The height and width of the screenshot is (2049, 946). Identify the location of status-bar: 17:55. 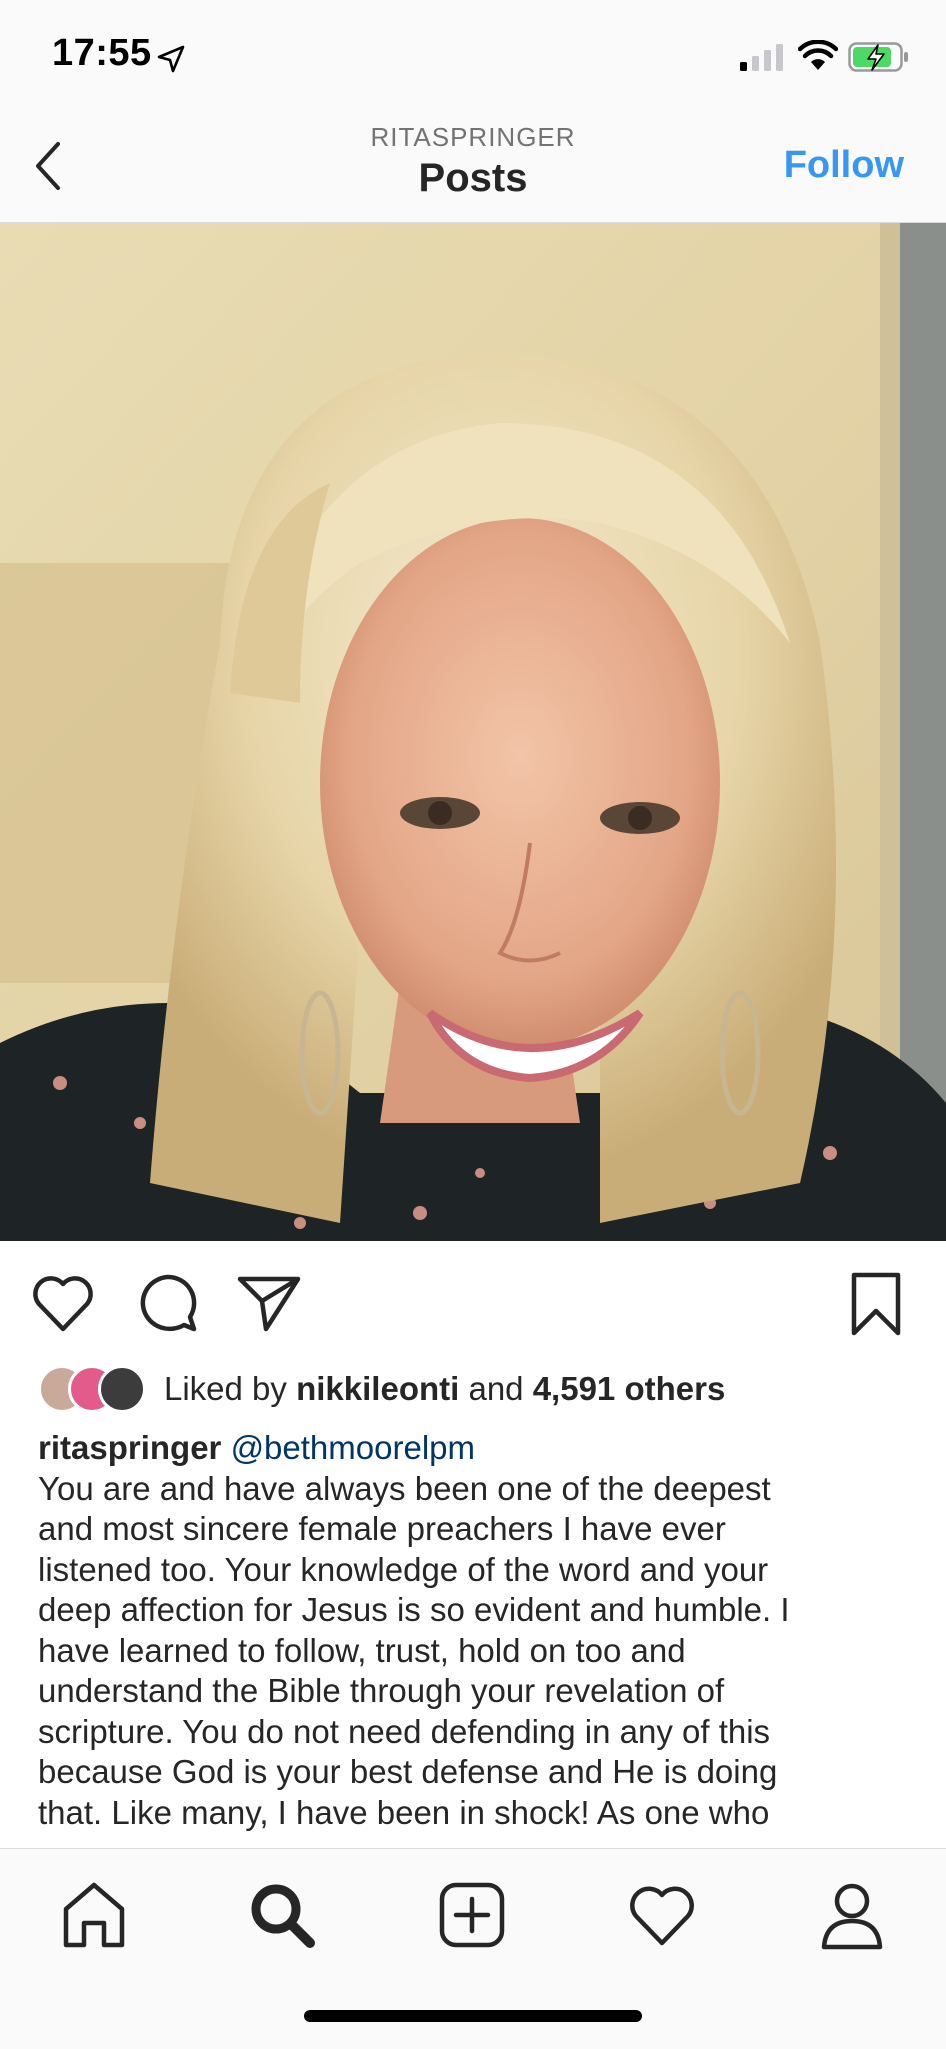
(473, 55).